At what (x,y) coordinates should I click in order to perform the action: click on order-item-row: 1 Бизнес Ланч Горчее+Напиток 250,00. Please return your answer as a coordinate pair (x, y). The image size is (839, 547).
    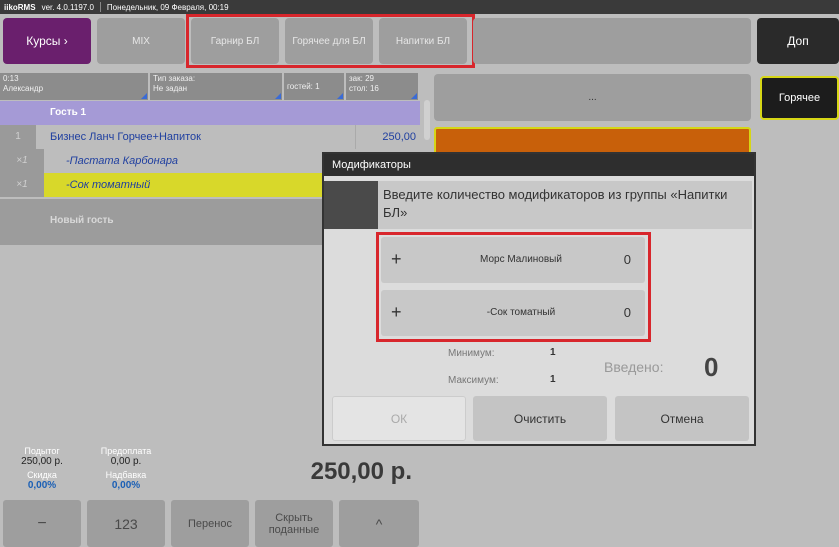
    Looking at the image, I should click on (210, 137).